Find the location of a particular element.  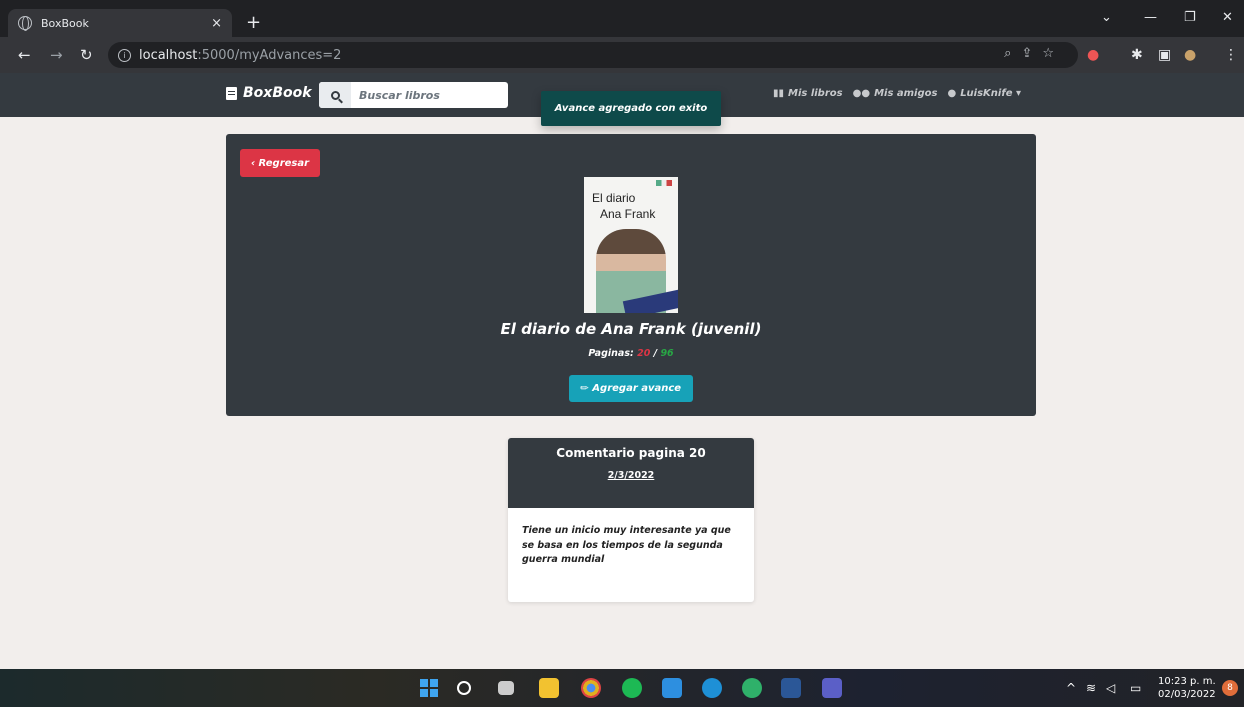

cover-title-line1: El diario is located at coordinates (614, 198).